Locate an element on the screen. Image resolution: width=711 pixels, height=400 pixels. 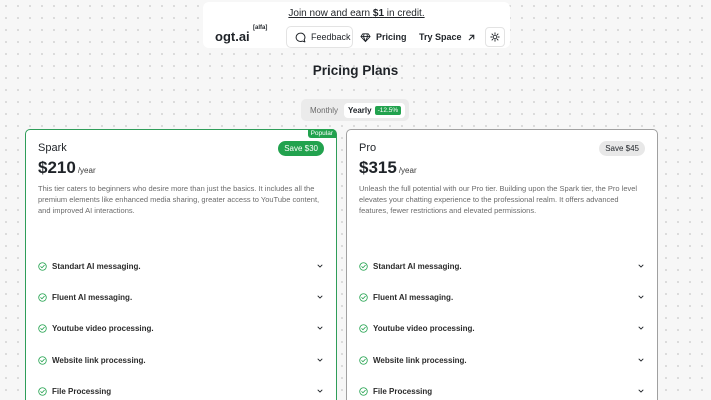
arrow-up-right-icon is located at coordinates (471, 37).